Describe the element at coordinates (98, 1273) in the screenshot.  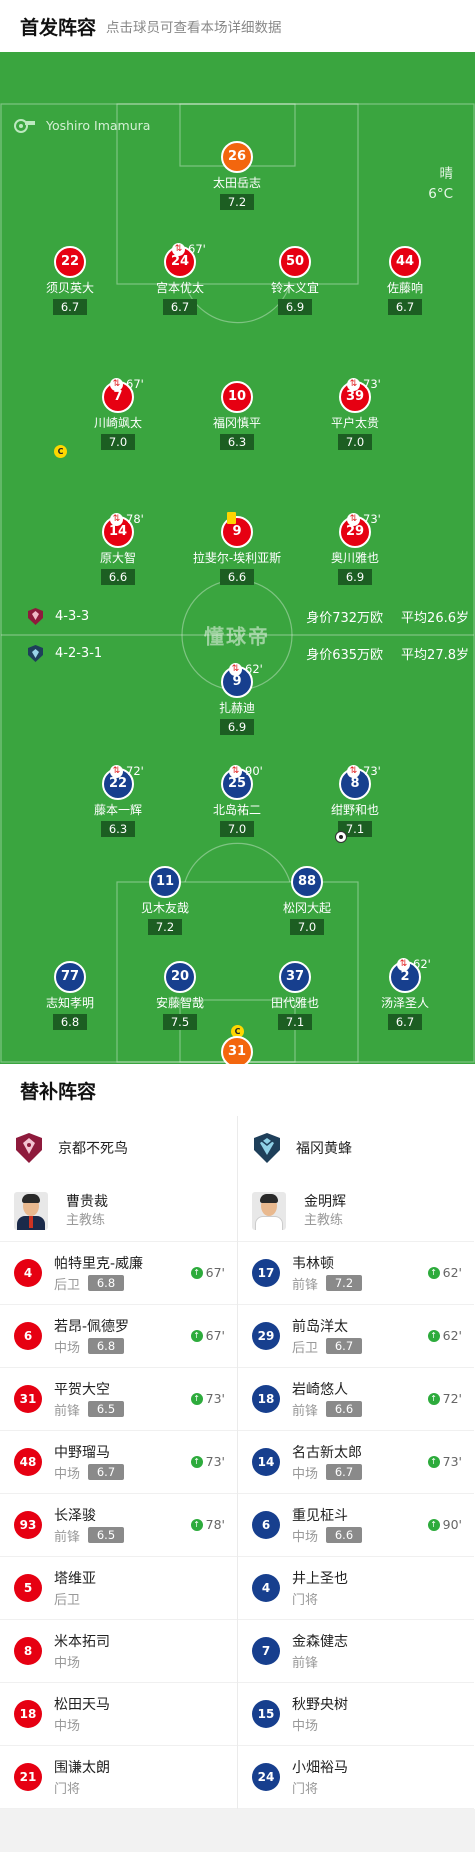
I see `player-info: 帕特里克-威廉 后卫 6.8` at that location.